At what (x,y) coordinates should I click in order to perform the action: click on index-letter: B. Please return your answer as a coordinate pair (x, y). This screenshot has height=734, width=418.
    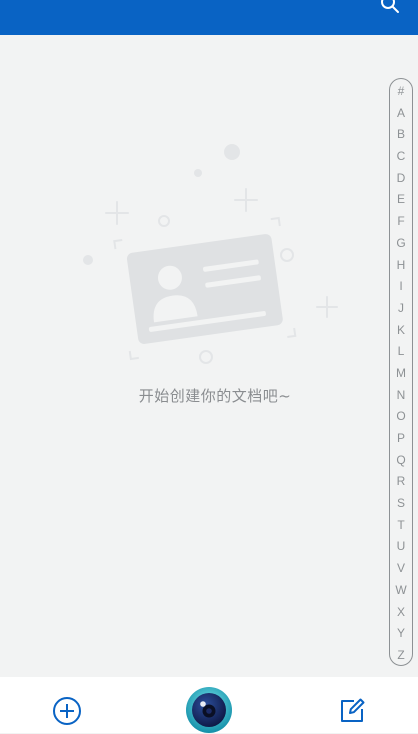
    Looking at the image, I should click on (401, 134).